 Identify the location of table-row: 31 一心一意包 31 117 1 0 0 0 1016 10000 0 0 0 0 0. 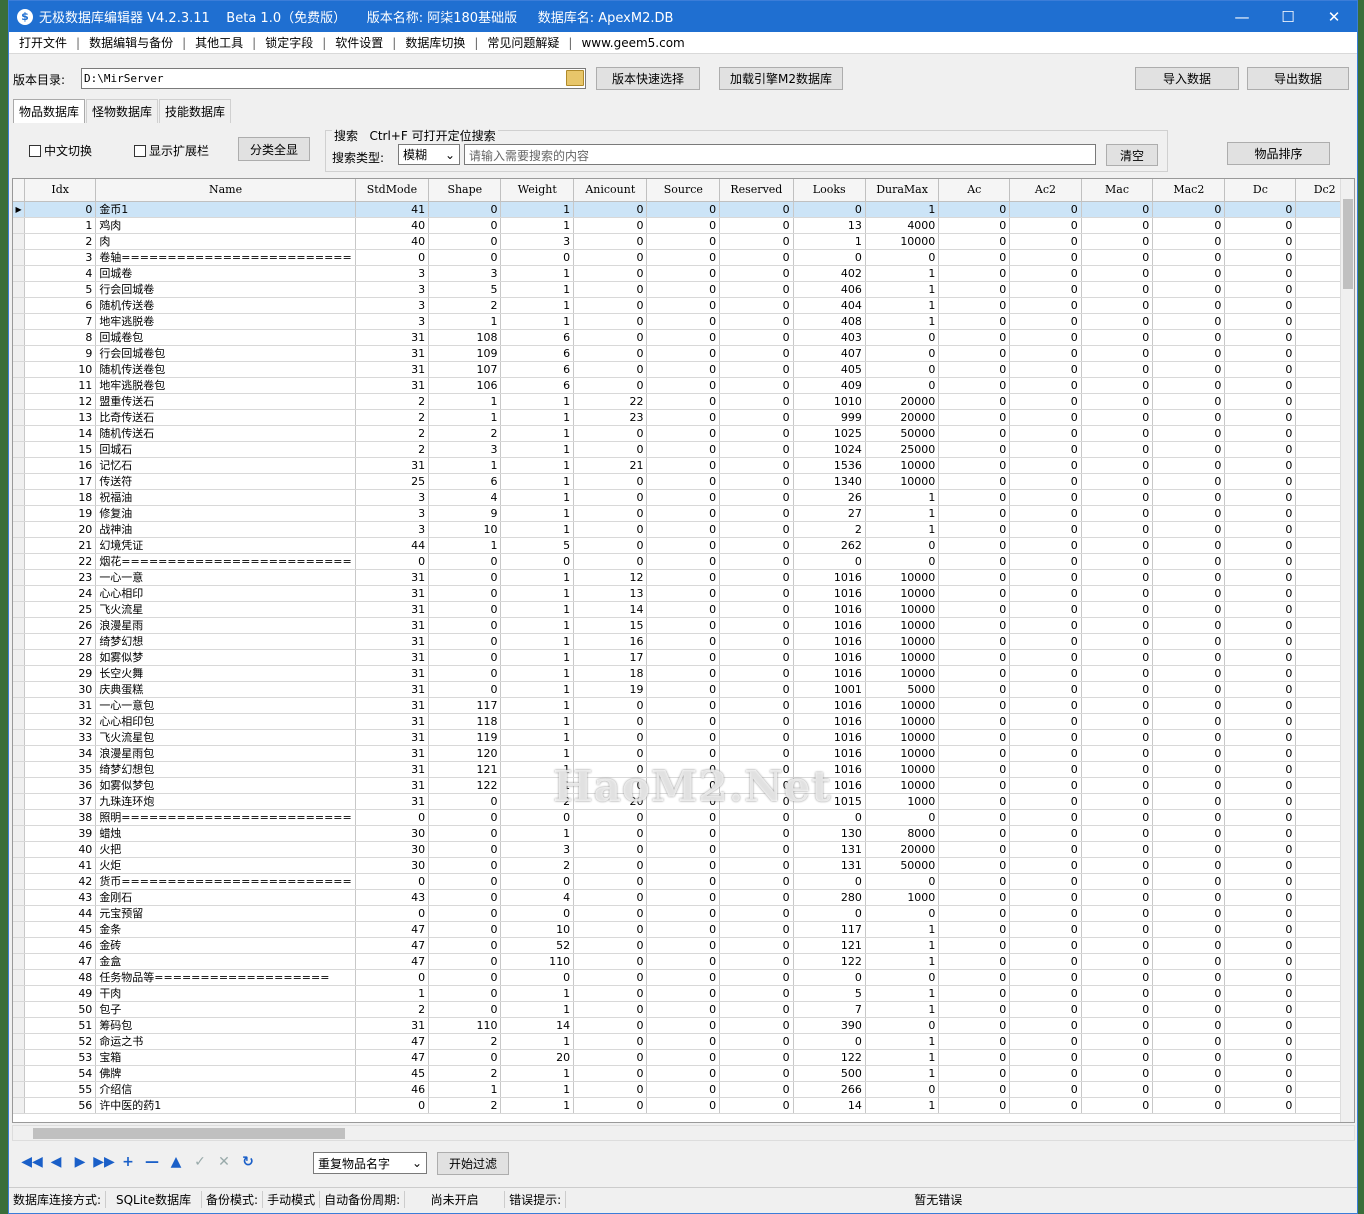
(683, 705).